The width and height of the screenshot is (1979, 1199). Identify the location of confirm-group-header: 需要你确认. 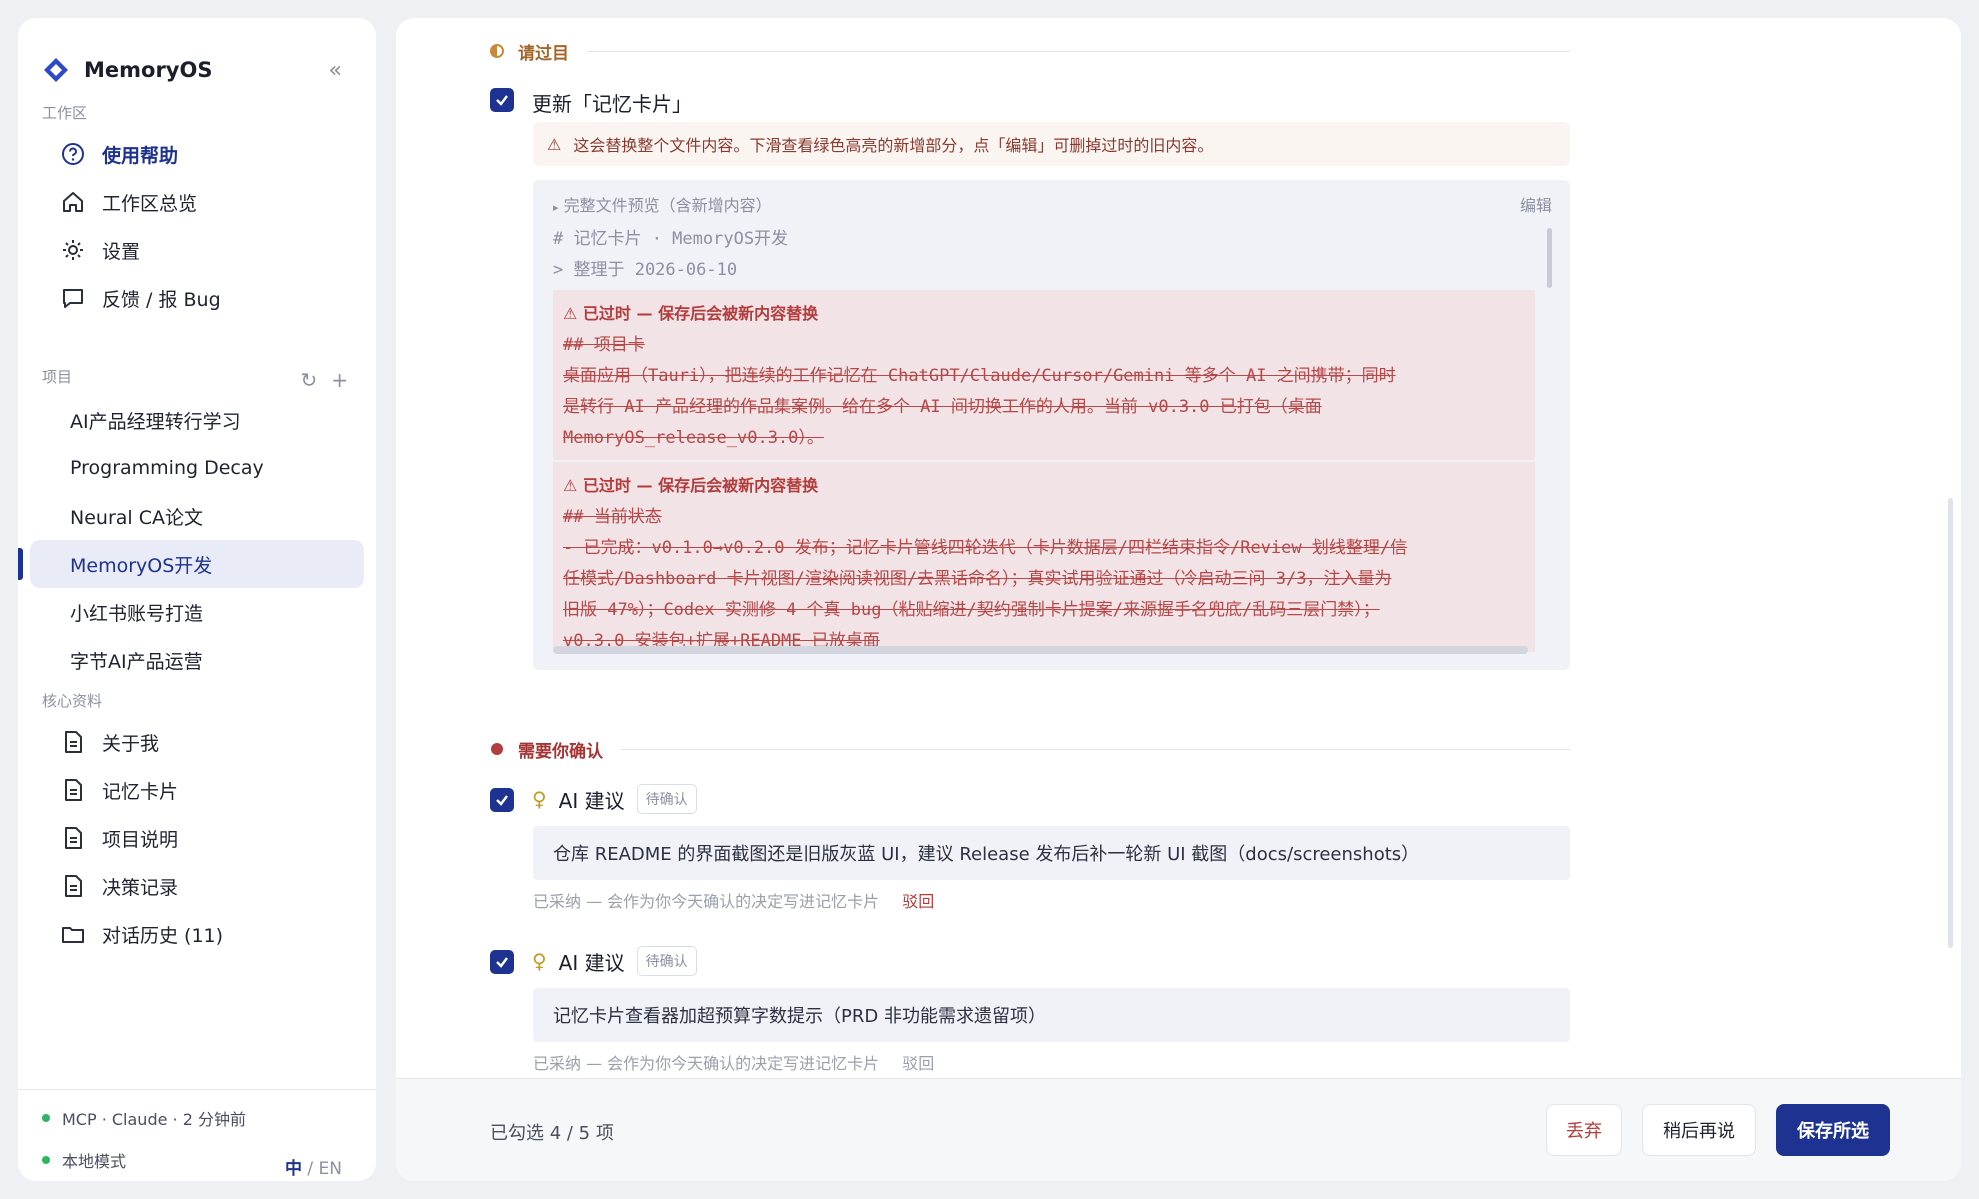
(1030, 749).